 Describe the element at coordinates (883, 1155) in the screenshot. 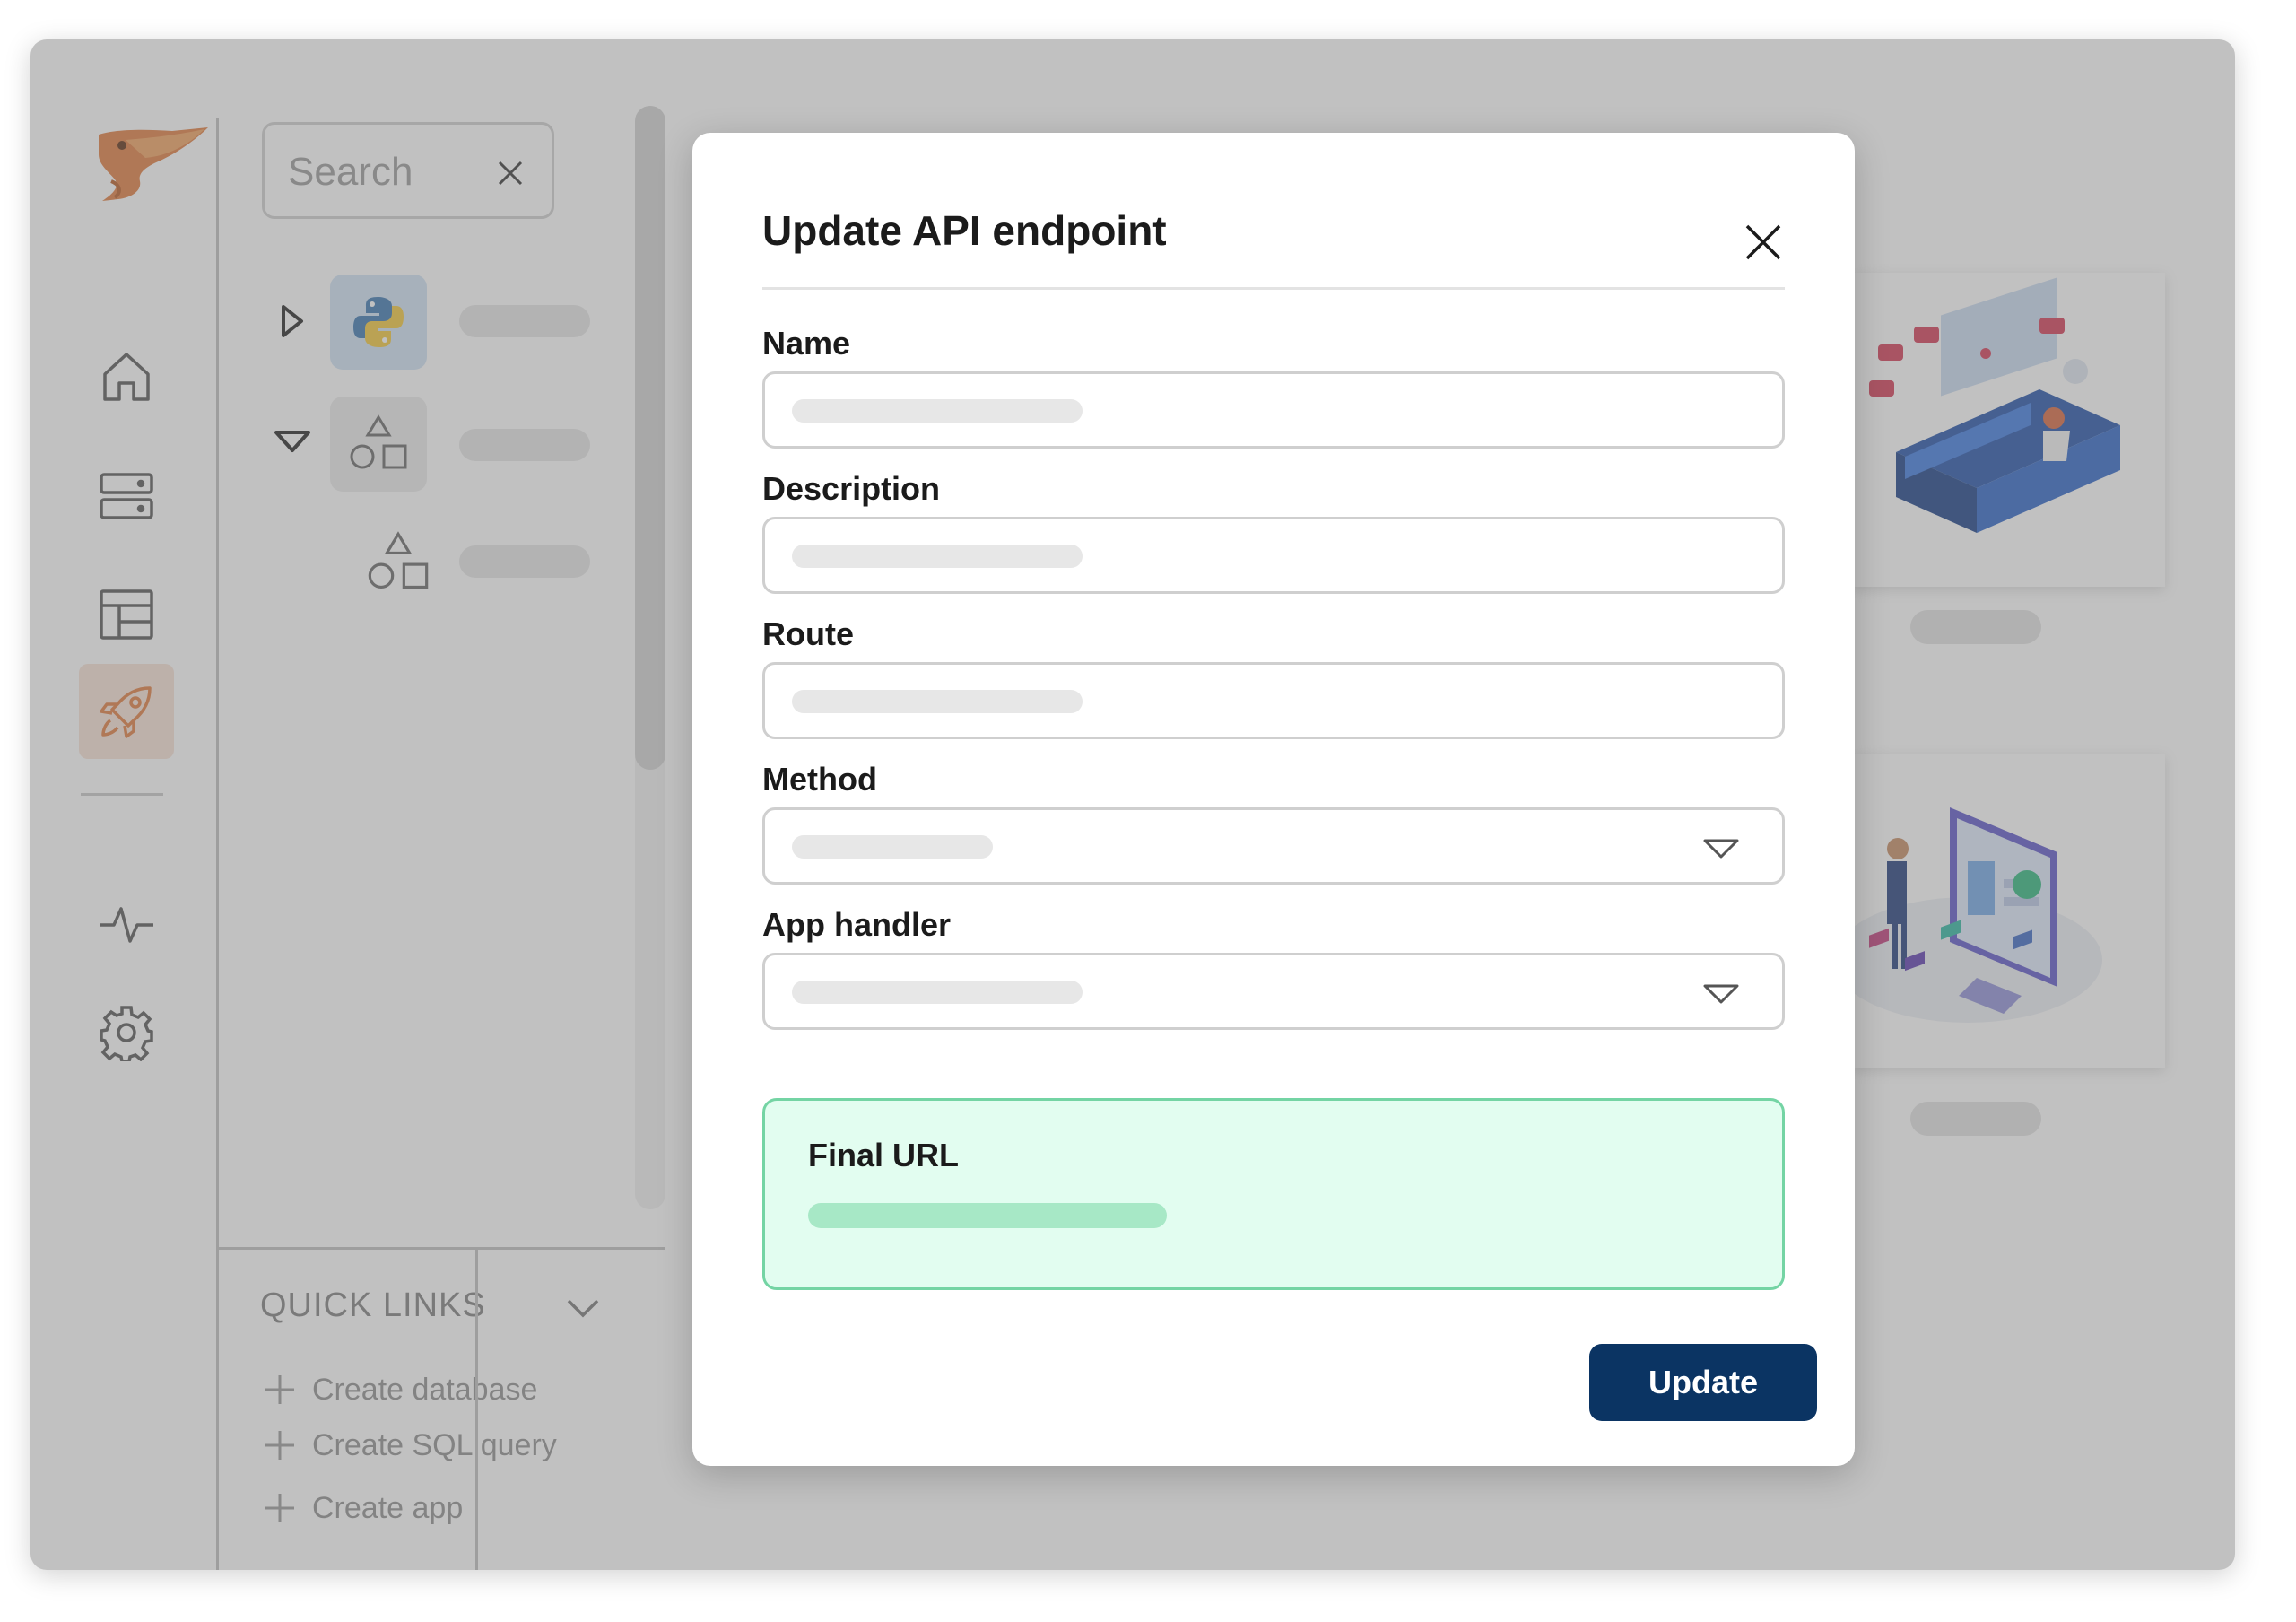

I see `final-url-label: Final URL` at that location.